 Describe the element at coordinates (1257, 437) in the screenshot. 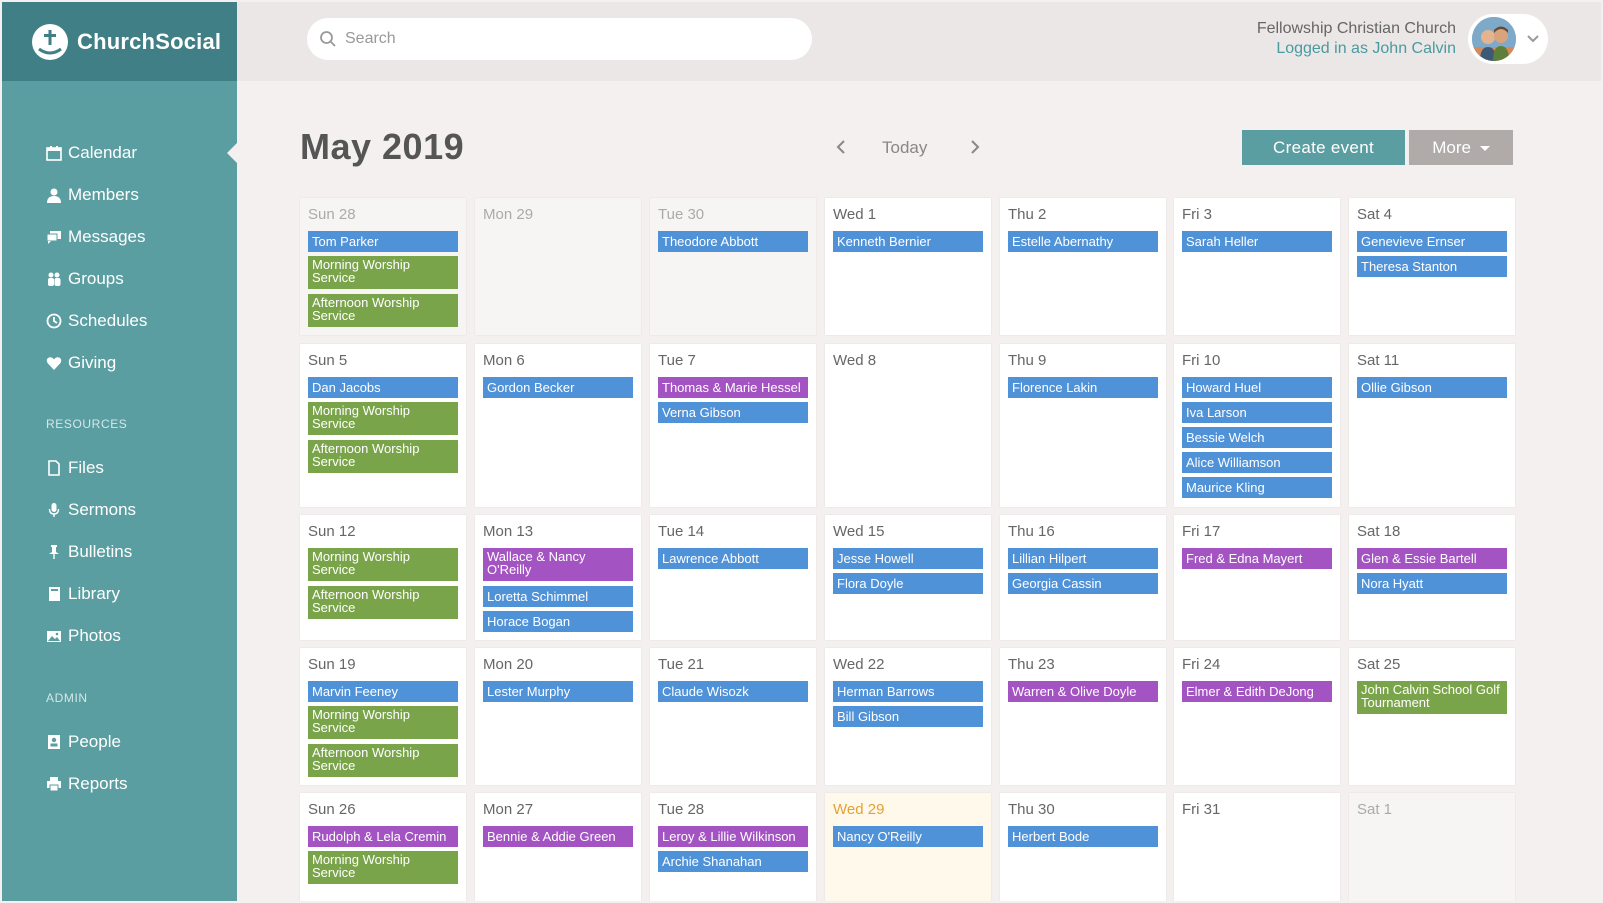

I see `calendar-event: Bessie Welch` at that location.